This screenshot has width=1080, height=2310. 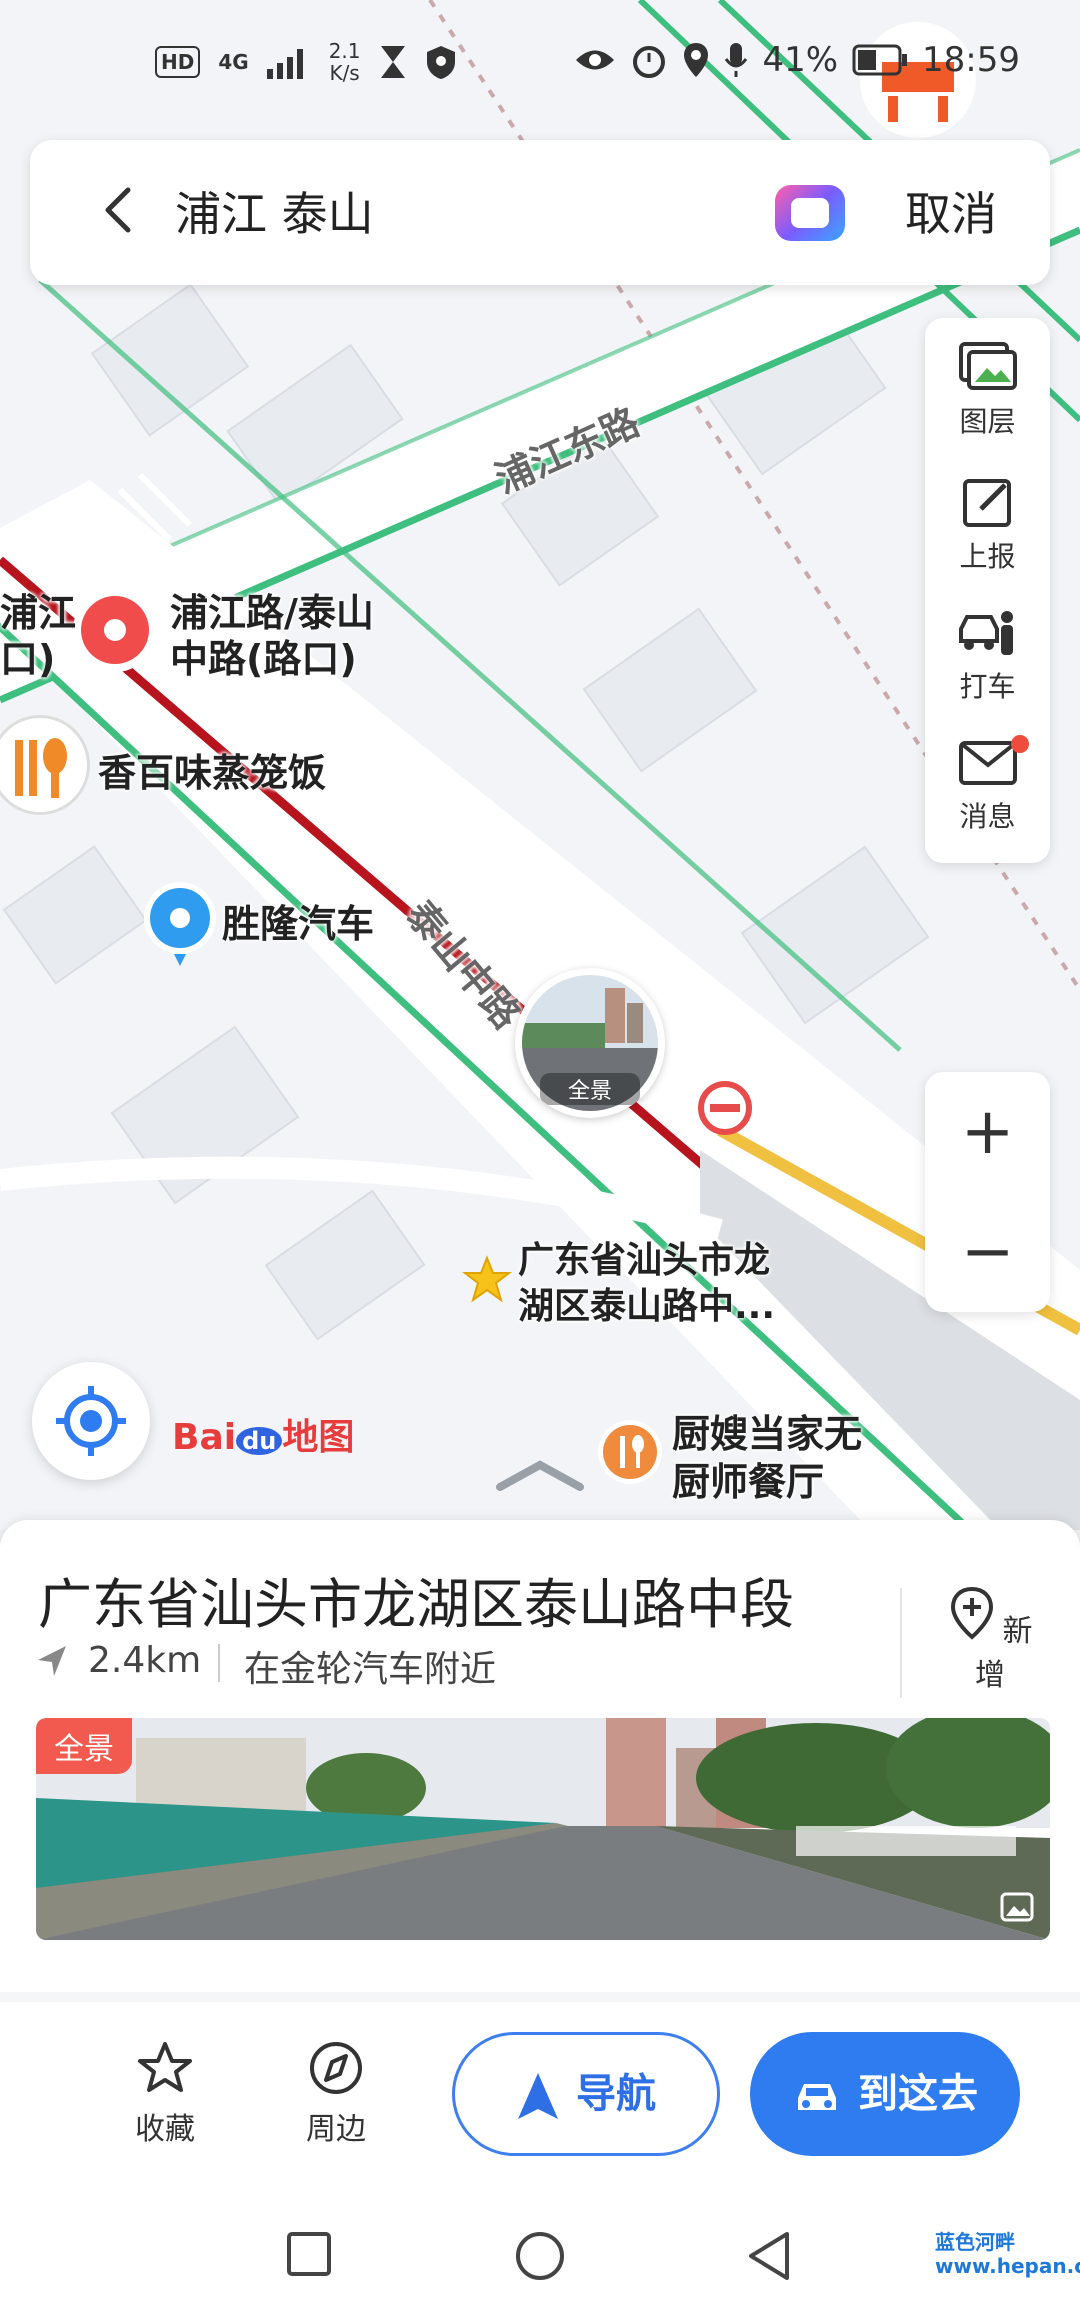 I want to click on vertical-divider, so click(x=901, y=1643).